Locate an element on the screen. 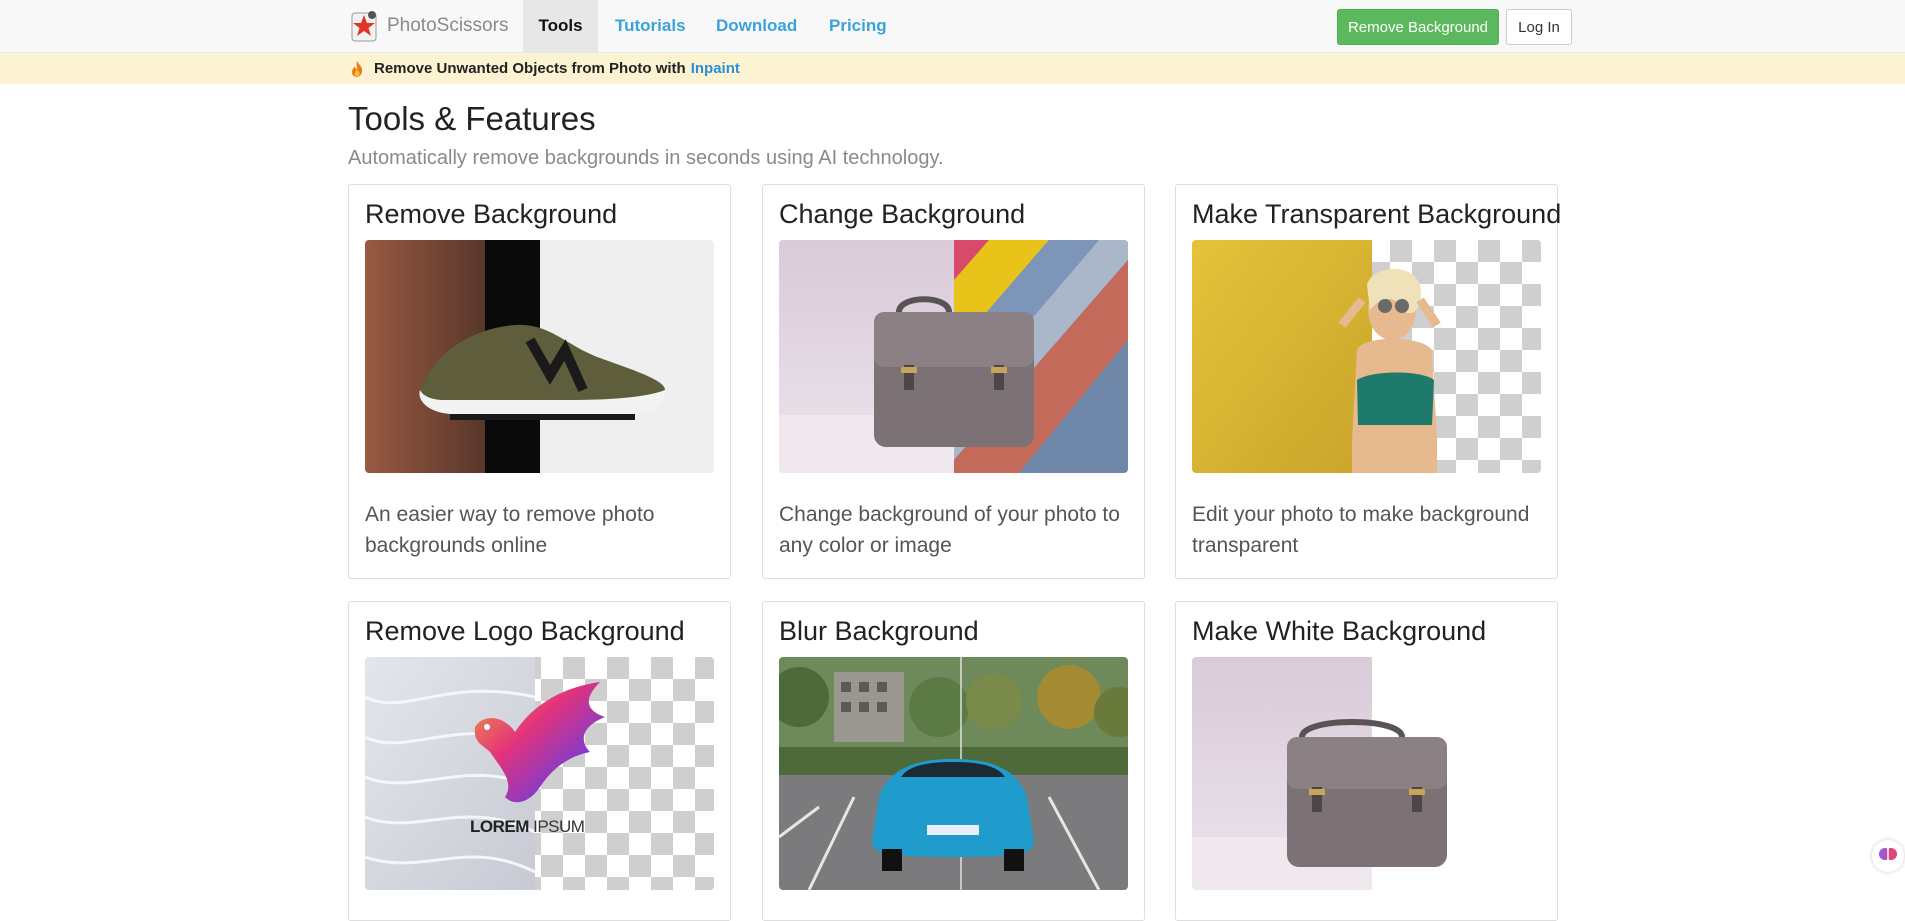  card-title: Remove Logo Background is located at coordinates (525, 631).